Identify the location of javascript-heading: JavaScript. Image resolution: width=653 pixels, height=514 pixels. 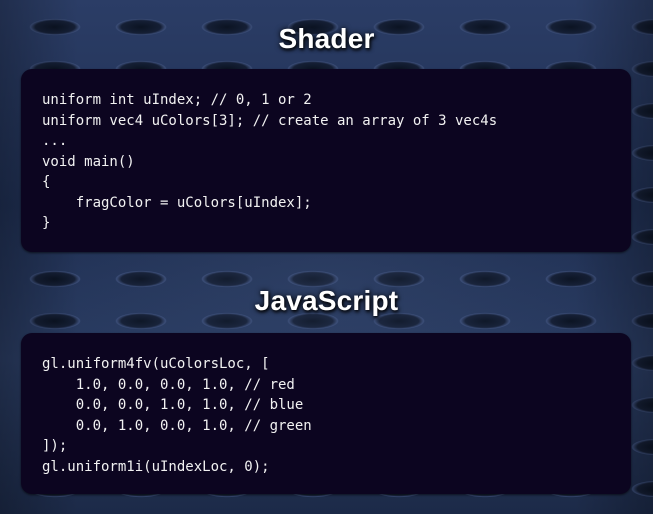
(326, 300).